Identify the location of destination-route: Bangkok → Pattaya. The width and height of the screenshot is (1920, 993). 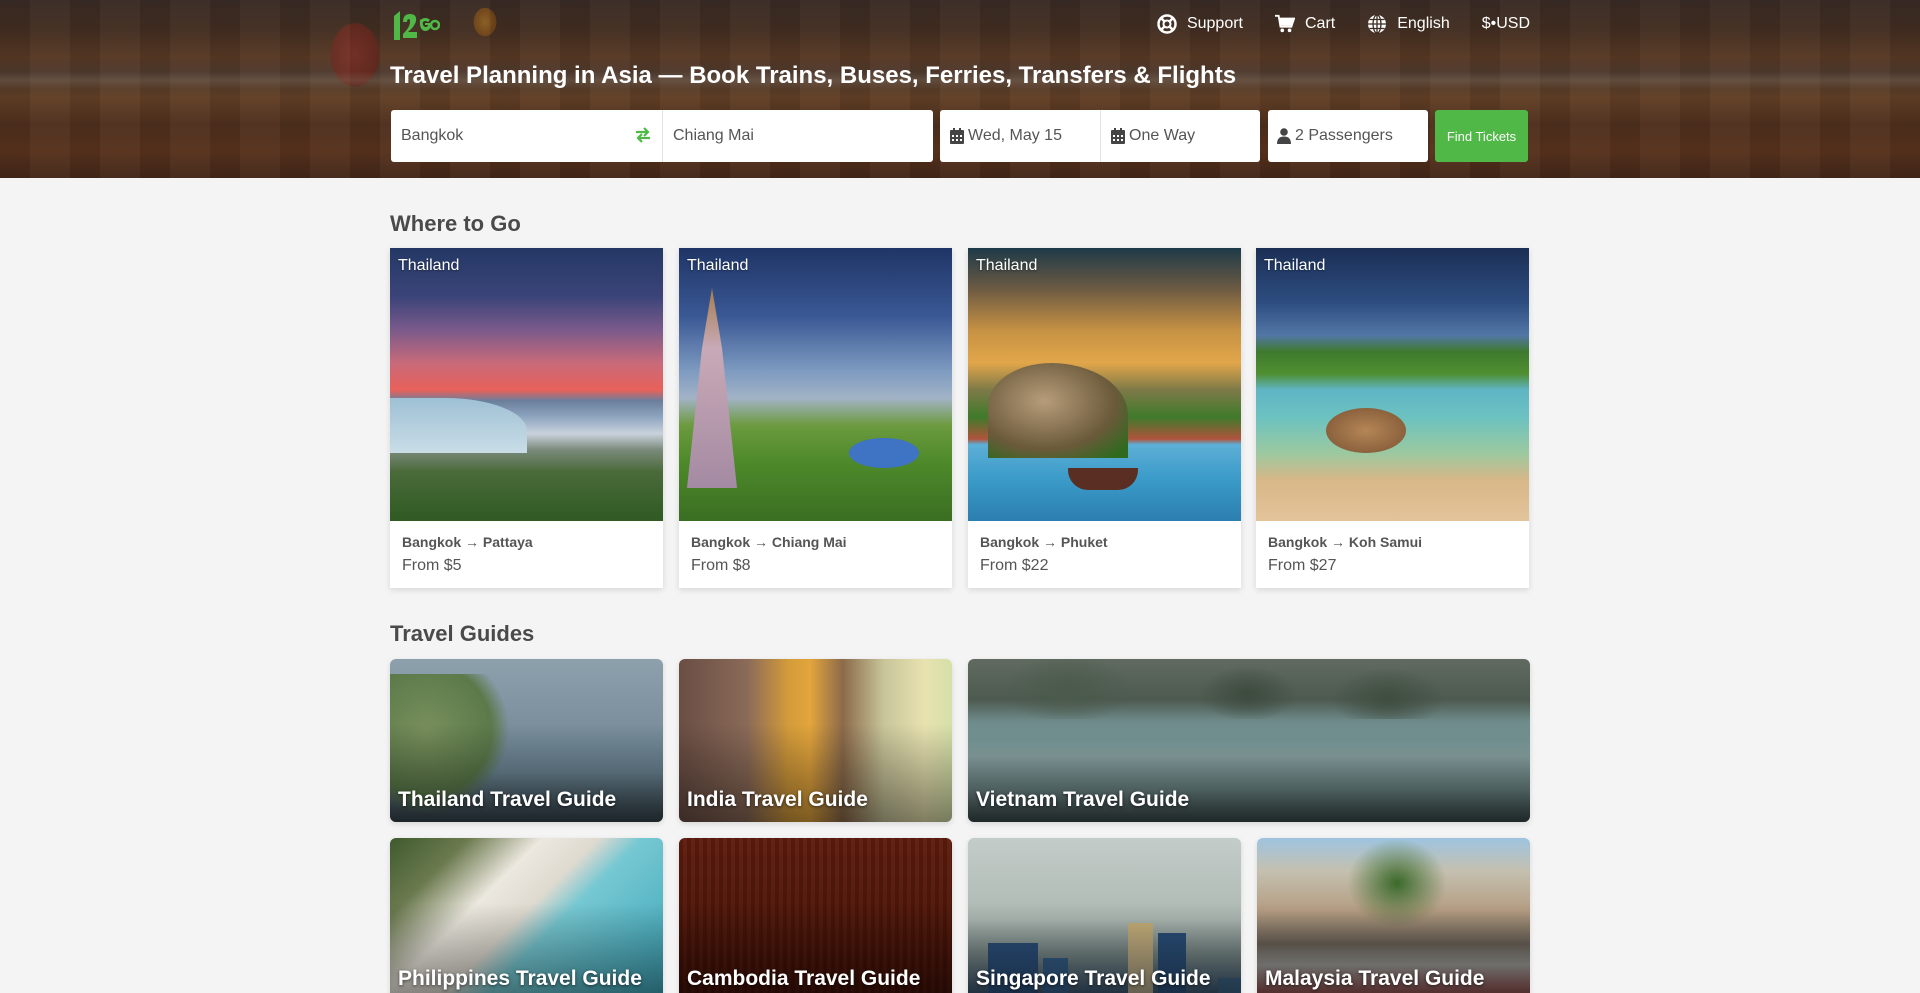
(467, 542).